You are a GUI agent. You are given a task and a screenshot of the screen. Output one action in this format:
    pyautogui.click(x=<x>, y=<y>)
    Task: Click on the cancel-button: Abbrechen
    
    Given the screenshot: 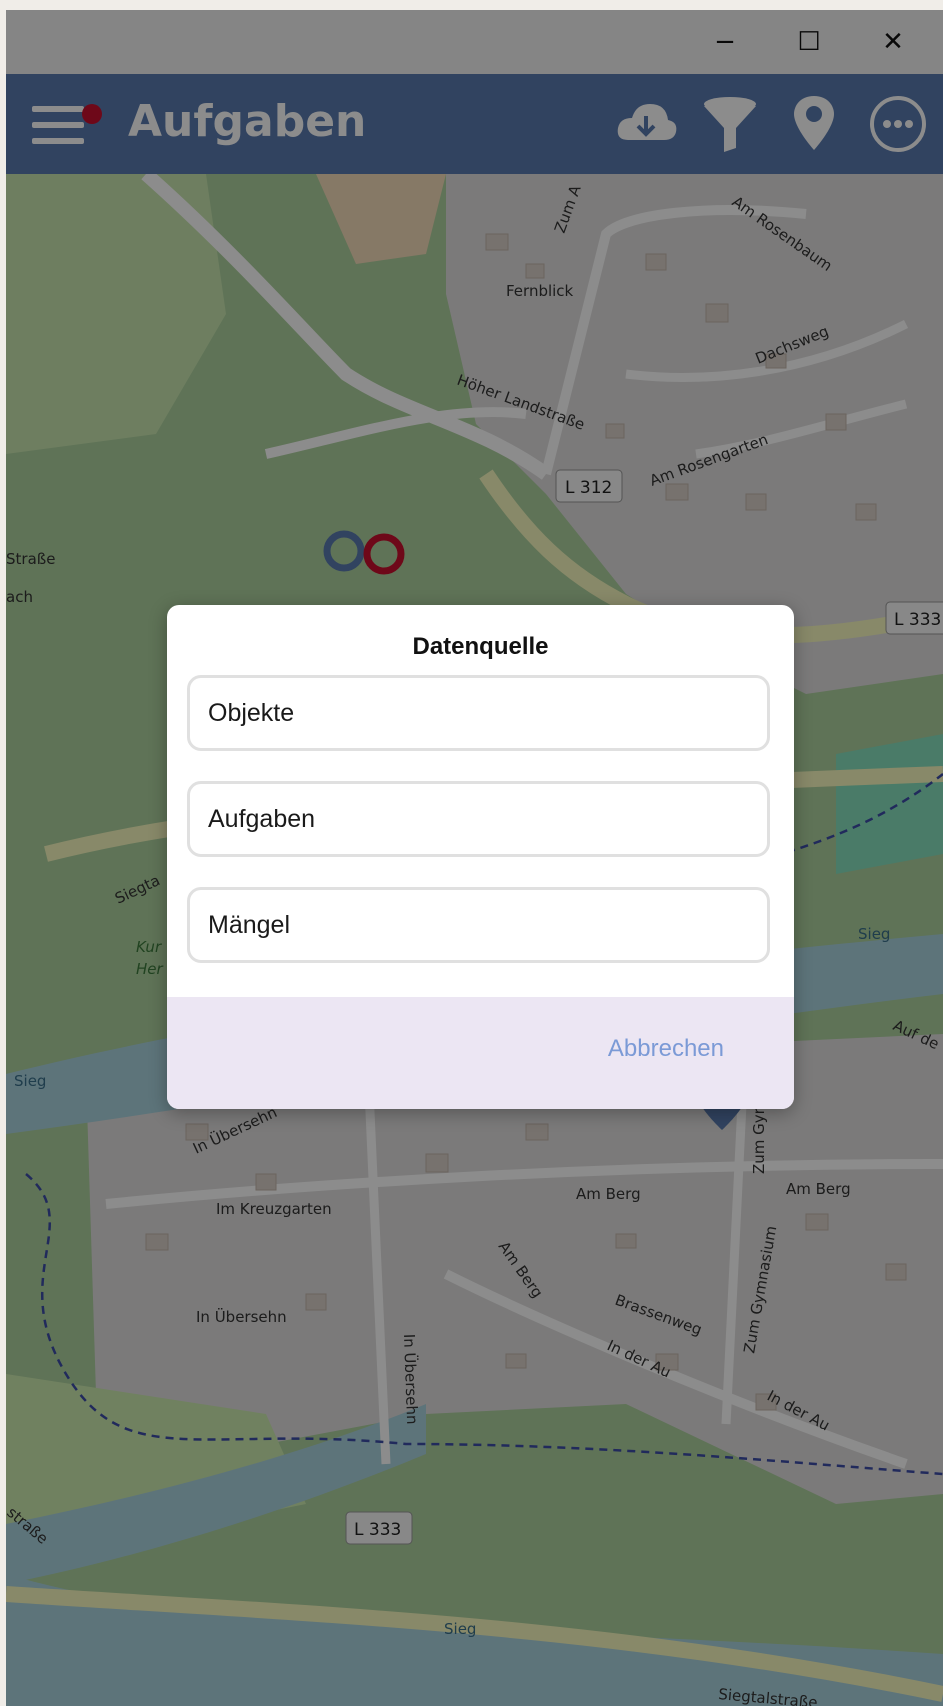 What is the action you would take?
    pyautogui.click(x=666, y=1049)
    